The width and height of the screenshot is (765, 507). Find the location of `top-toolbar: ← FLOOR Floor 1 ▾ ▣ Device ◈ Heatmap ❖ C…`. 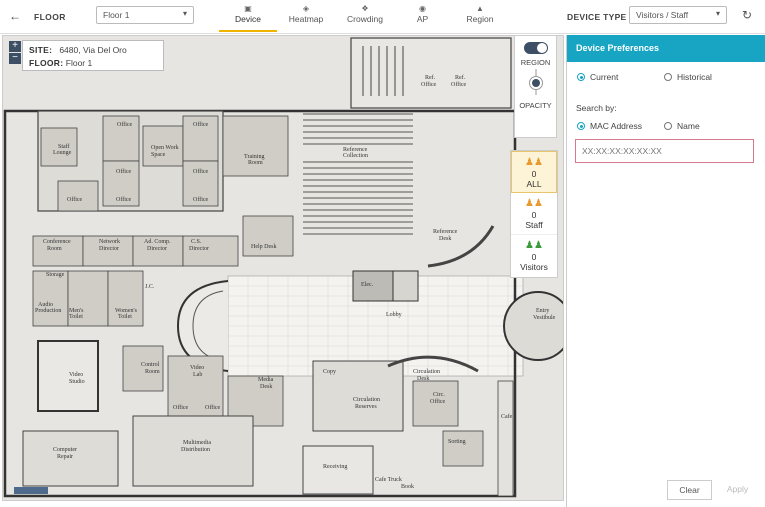

top-toolbar: ← FLOOR Floor 1 ▾ ▣ Device ◈ Heatmap ❖ C… is located at coordinates (382, 17).